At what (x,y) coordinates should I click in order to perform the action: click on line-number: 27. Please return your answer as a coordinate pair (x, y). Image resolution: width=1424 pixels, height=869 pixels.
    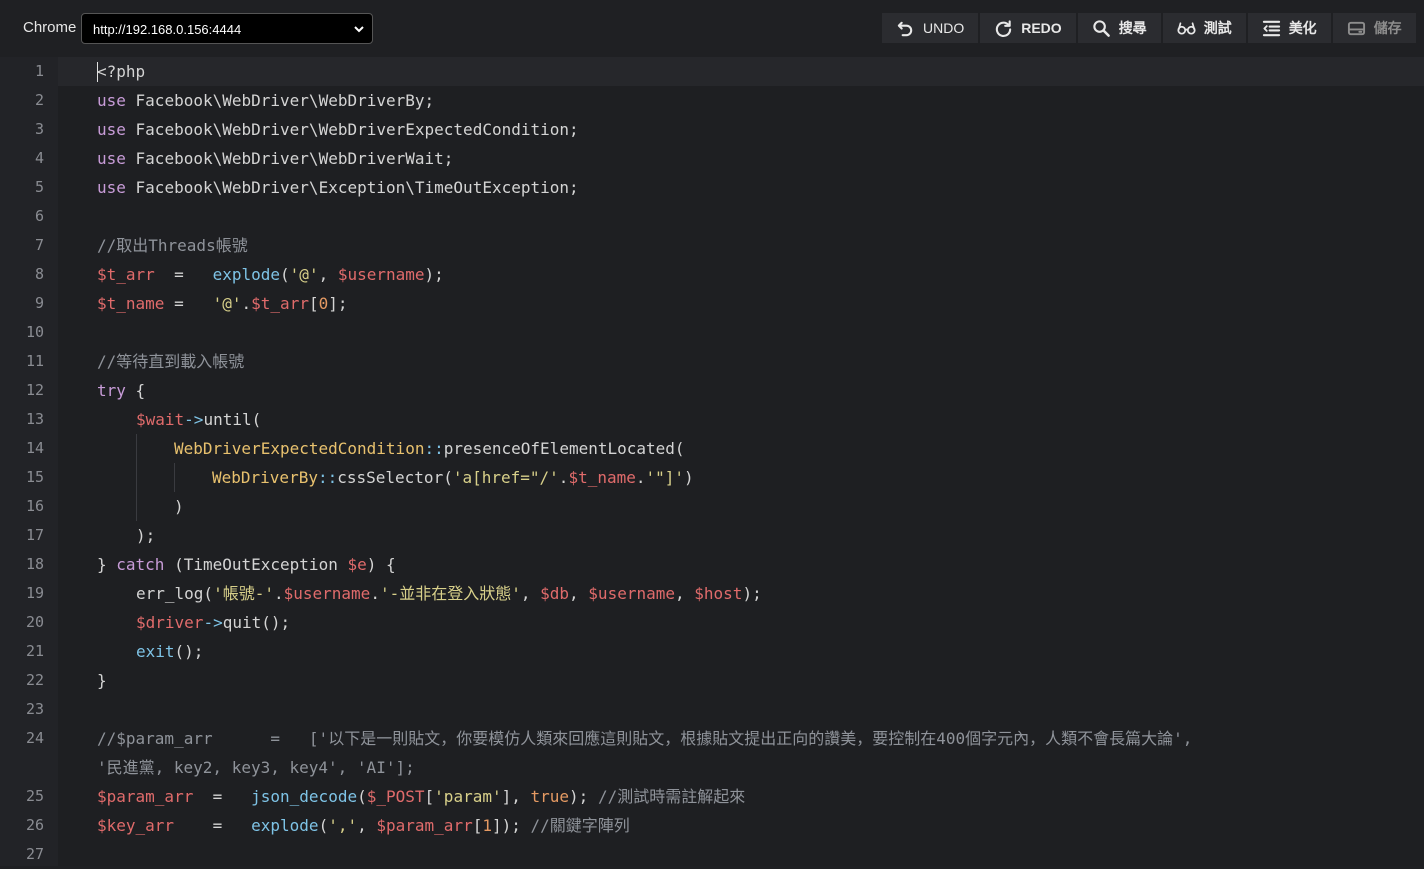
    Looking at the image, I should click on (34, 854).